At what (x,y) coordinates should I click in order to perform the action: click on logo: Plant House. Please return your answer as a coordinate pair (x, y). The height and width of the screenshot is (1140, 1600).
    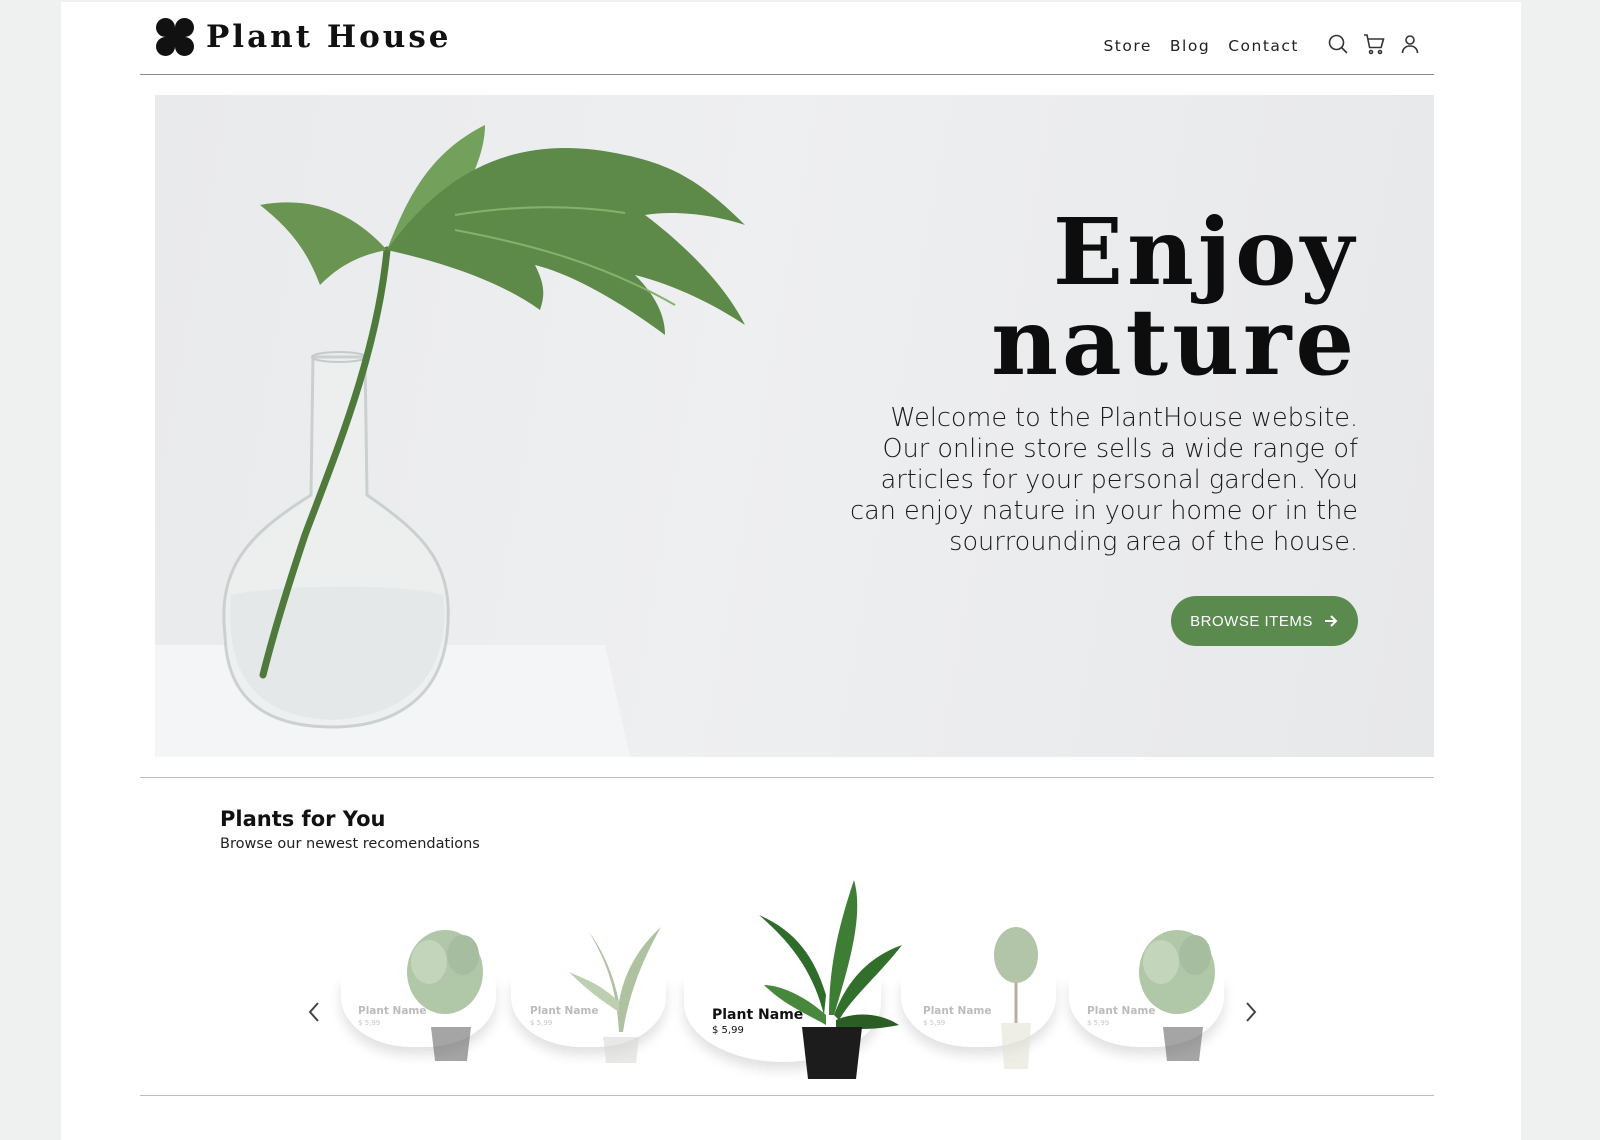
    Looking at the image, I should click on (304, 37).